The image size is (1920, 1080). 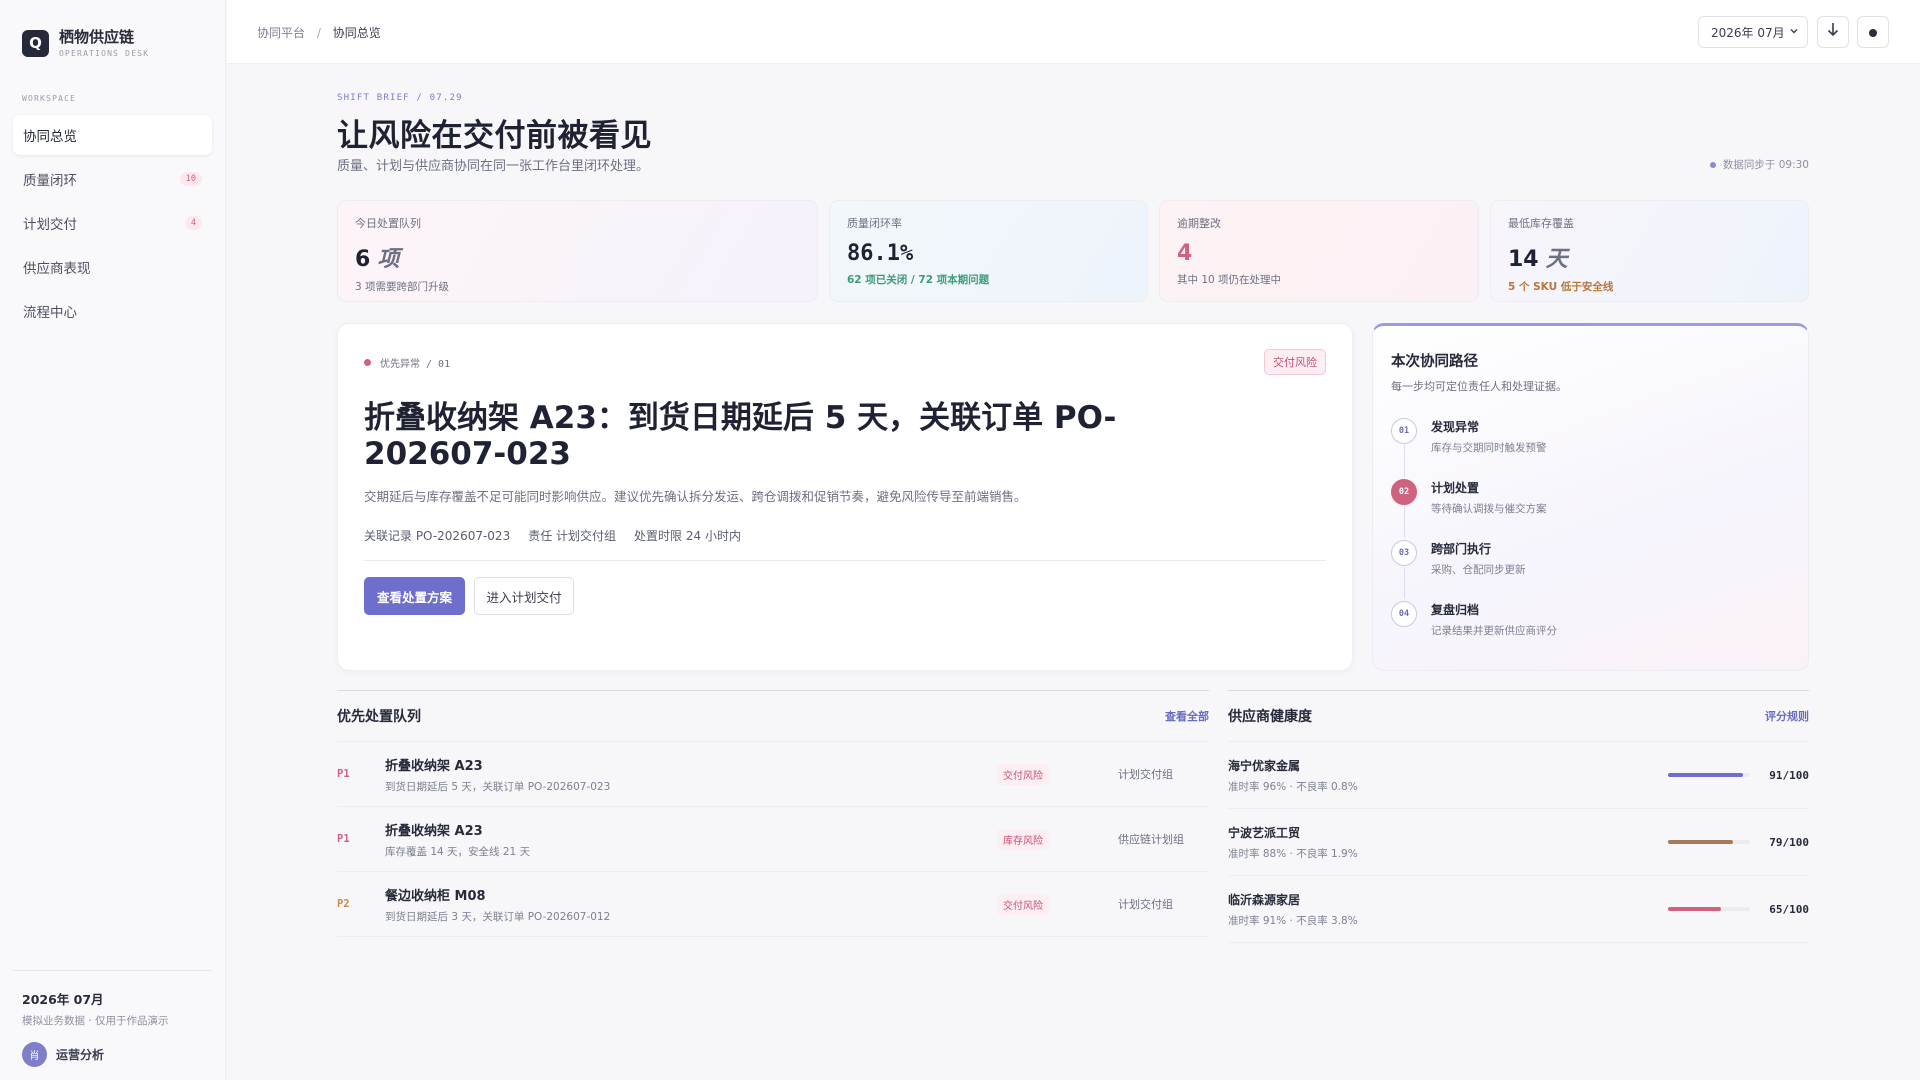 I want to click on month-select-value: 2026年 07月, so click(x=1748, y=32).